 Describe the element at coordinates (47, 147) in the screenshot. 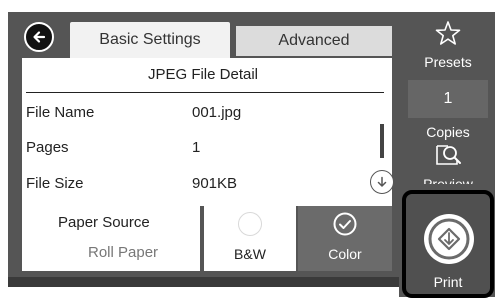

I see `detail-label: Pages` at that location.